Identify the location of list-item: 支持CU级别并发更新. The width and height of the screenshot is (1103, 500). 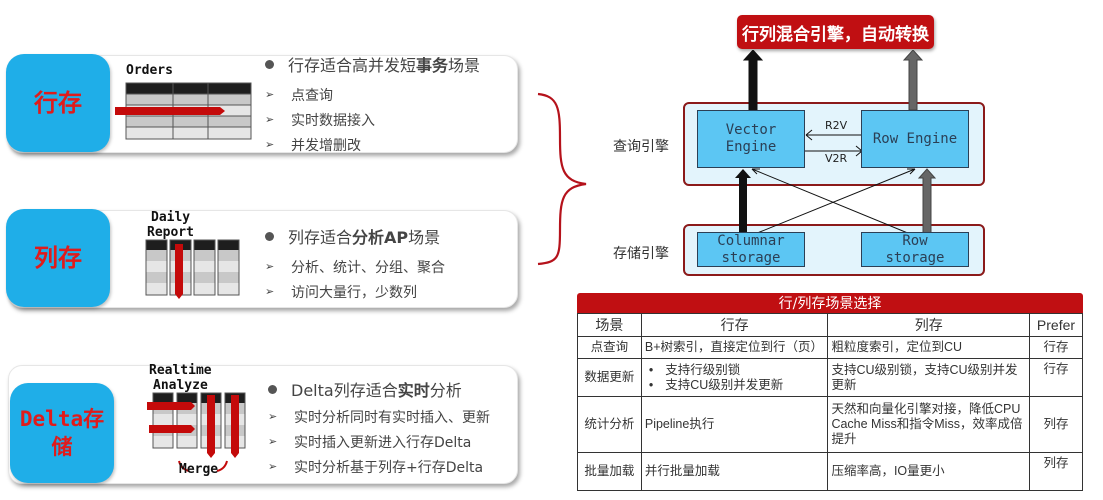
(737, 385).